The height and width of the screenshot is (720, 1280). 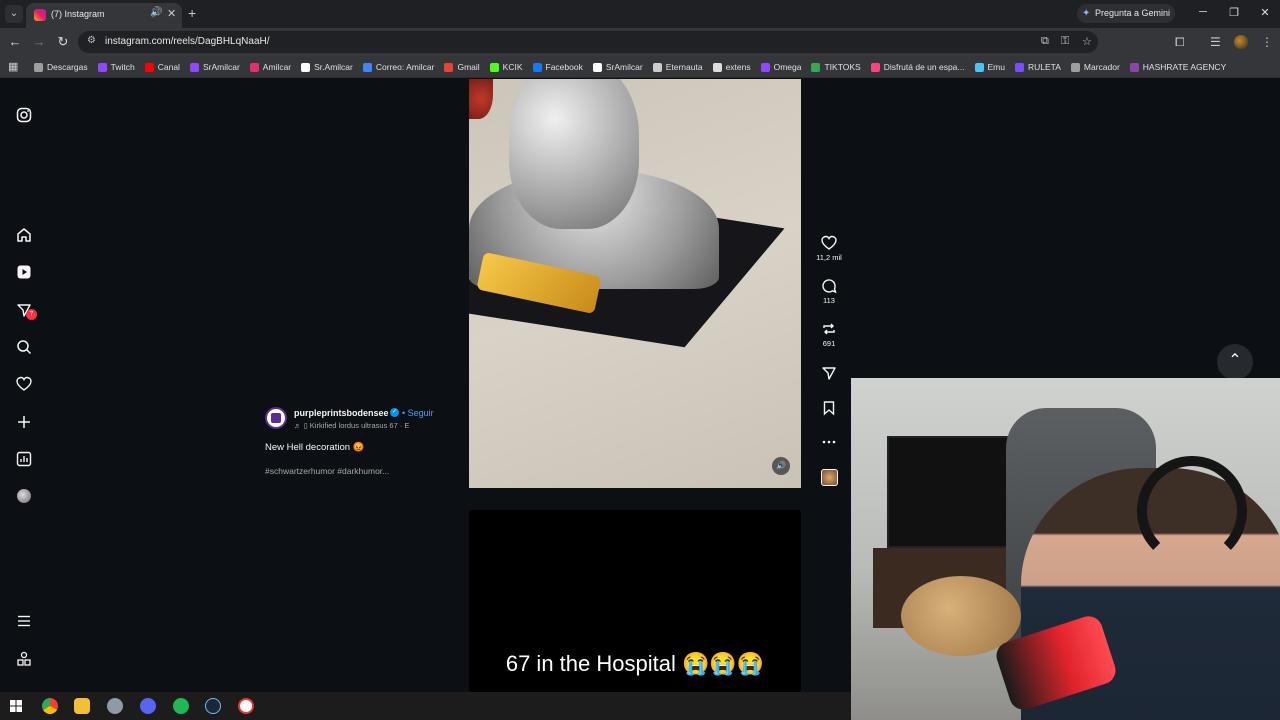 I want to click on windows-start-icon, so click(x=16, y=706).